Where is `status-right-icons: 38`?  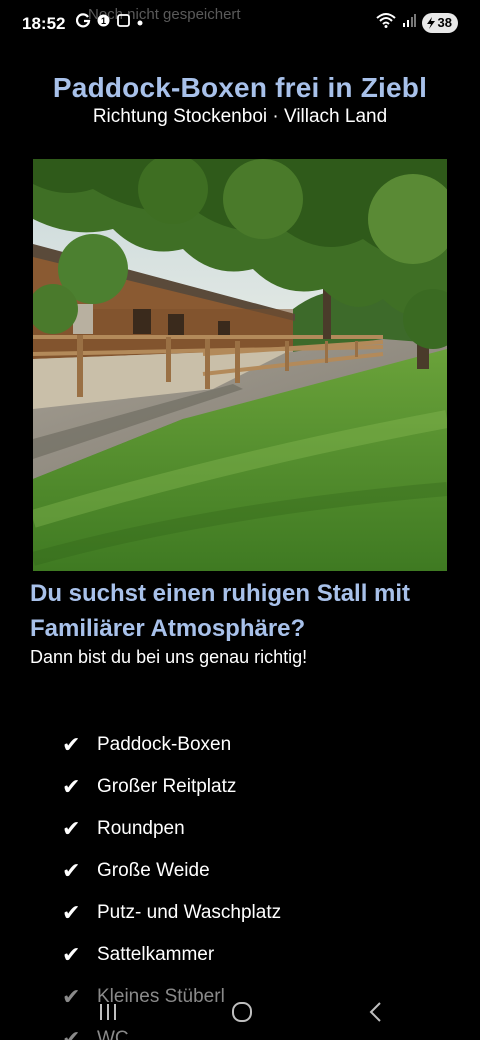 status-right-icons: 38 is located at coordinates (416, 22).